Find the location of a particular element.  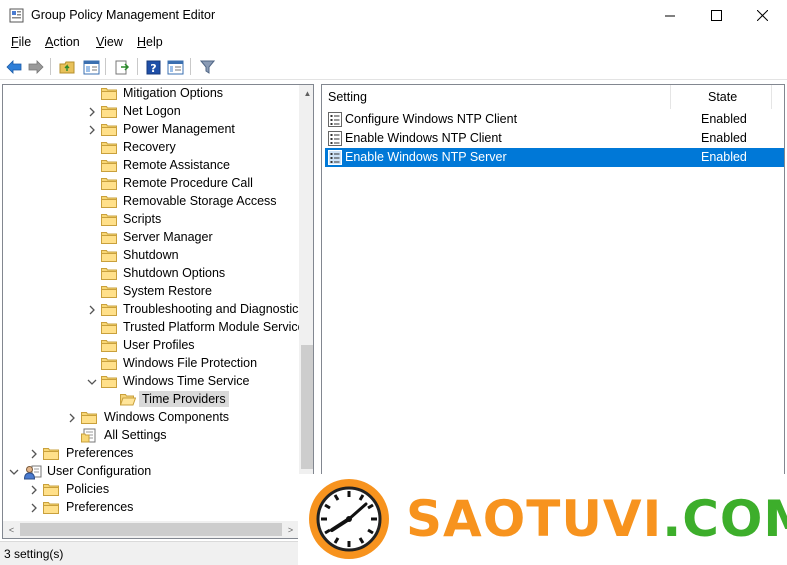

tree-item: Power Management is located at coordinates (151, 130).